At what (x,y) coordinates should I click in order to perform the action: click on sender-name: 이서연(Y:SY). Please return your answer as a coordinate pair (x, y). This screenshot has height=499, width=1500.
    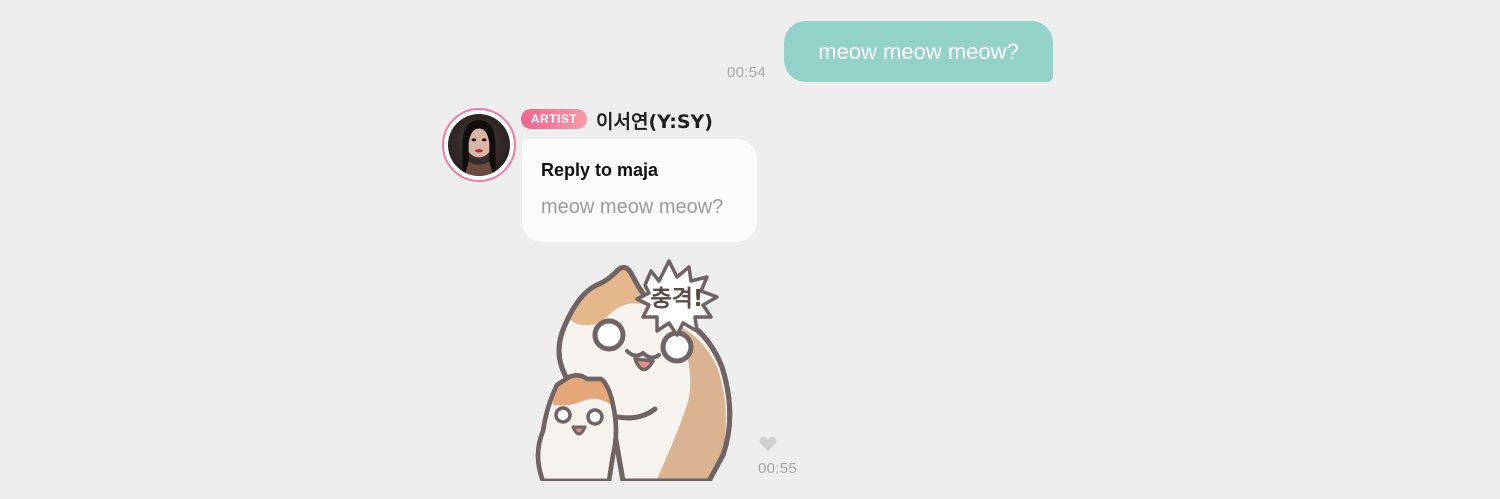
    Looking at the image, I should click on (654, 120).